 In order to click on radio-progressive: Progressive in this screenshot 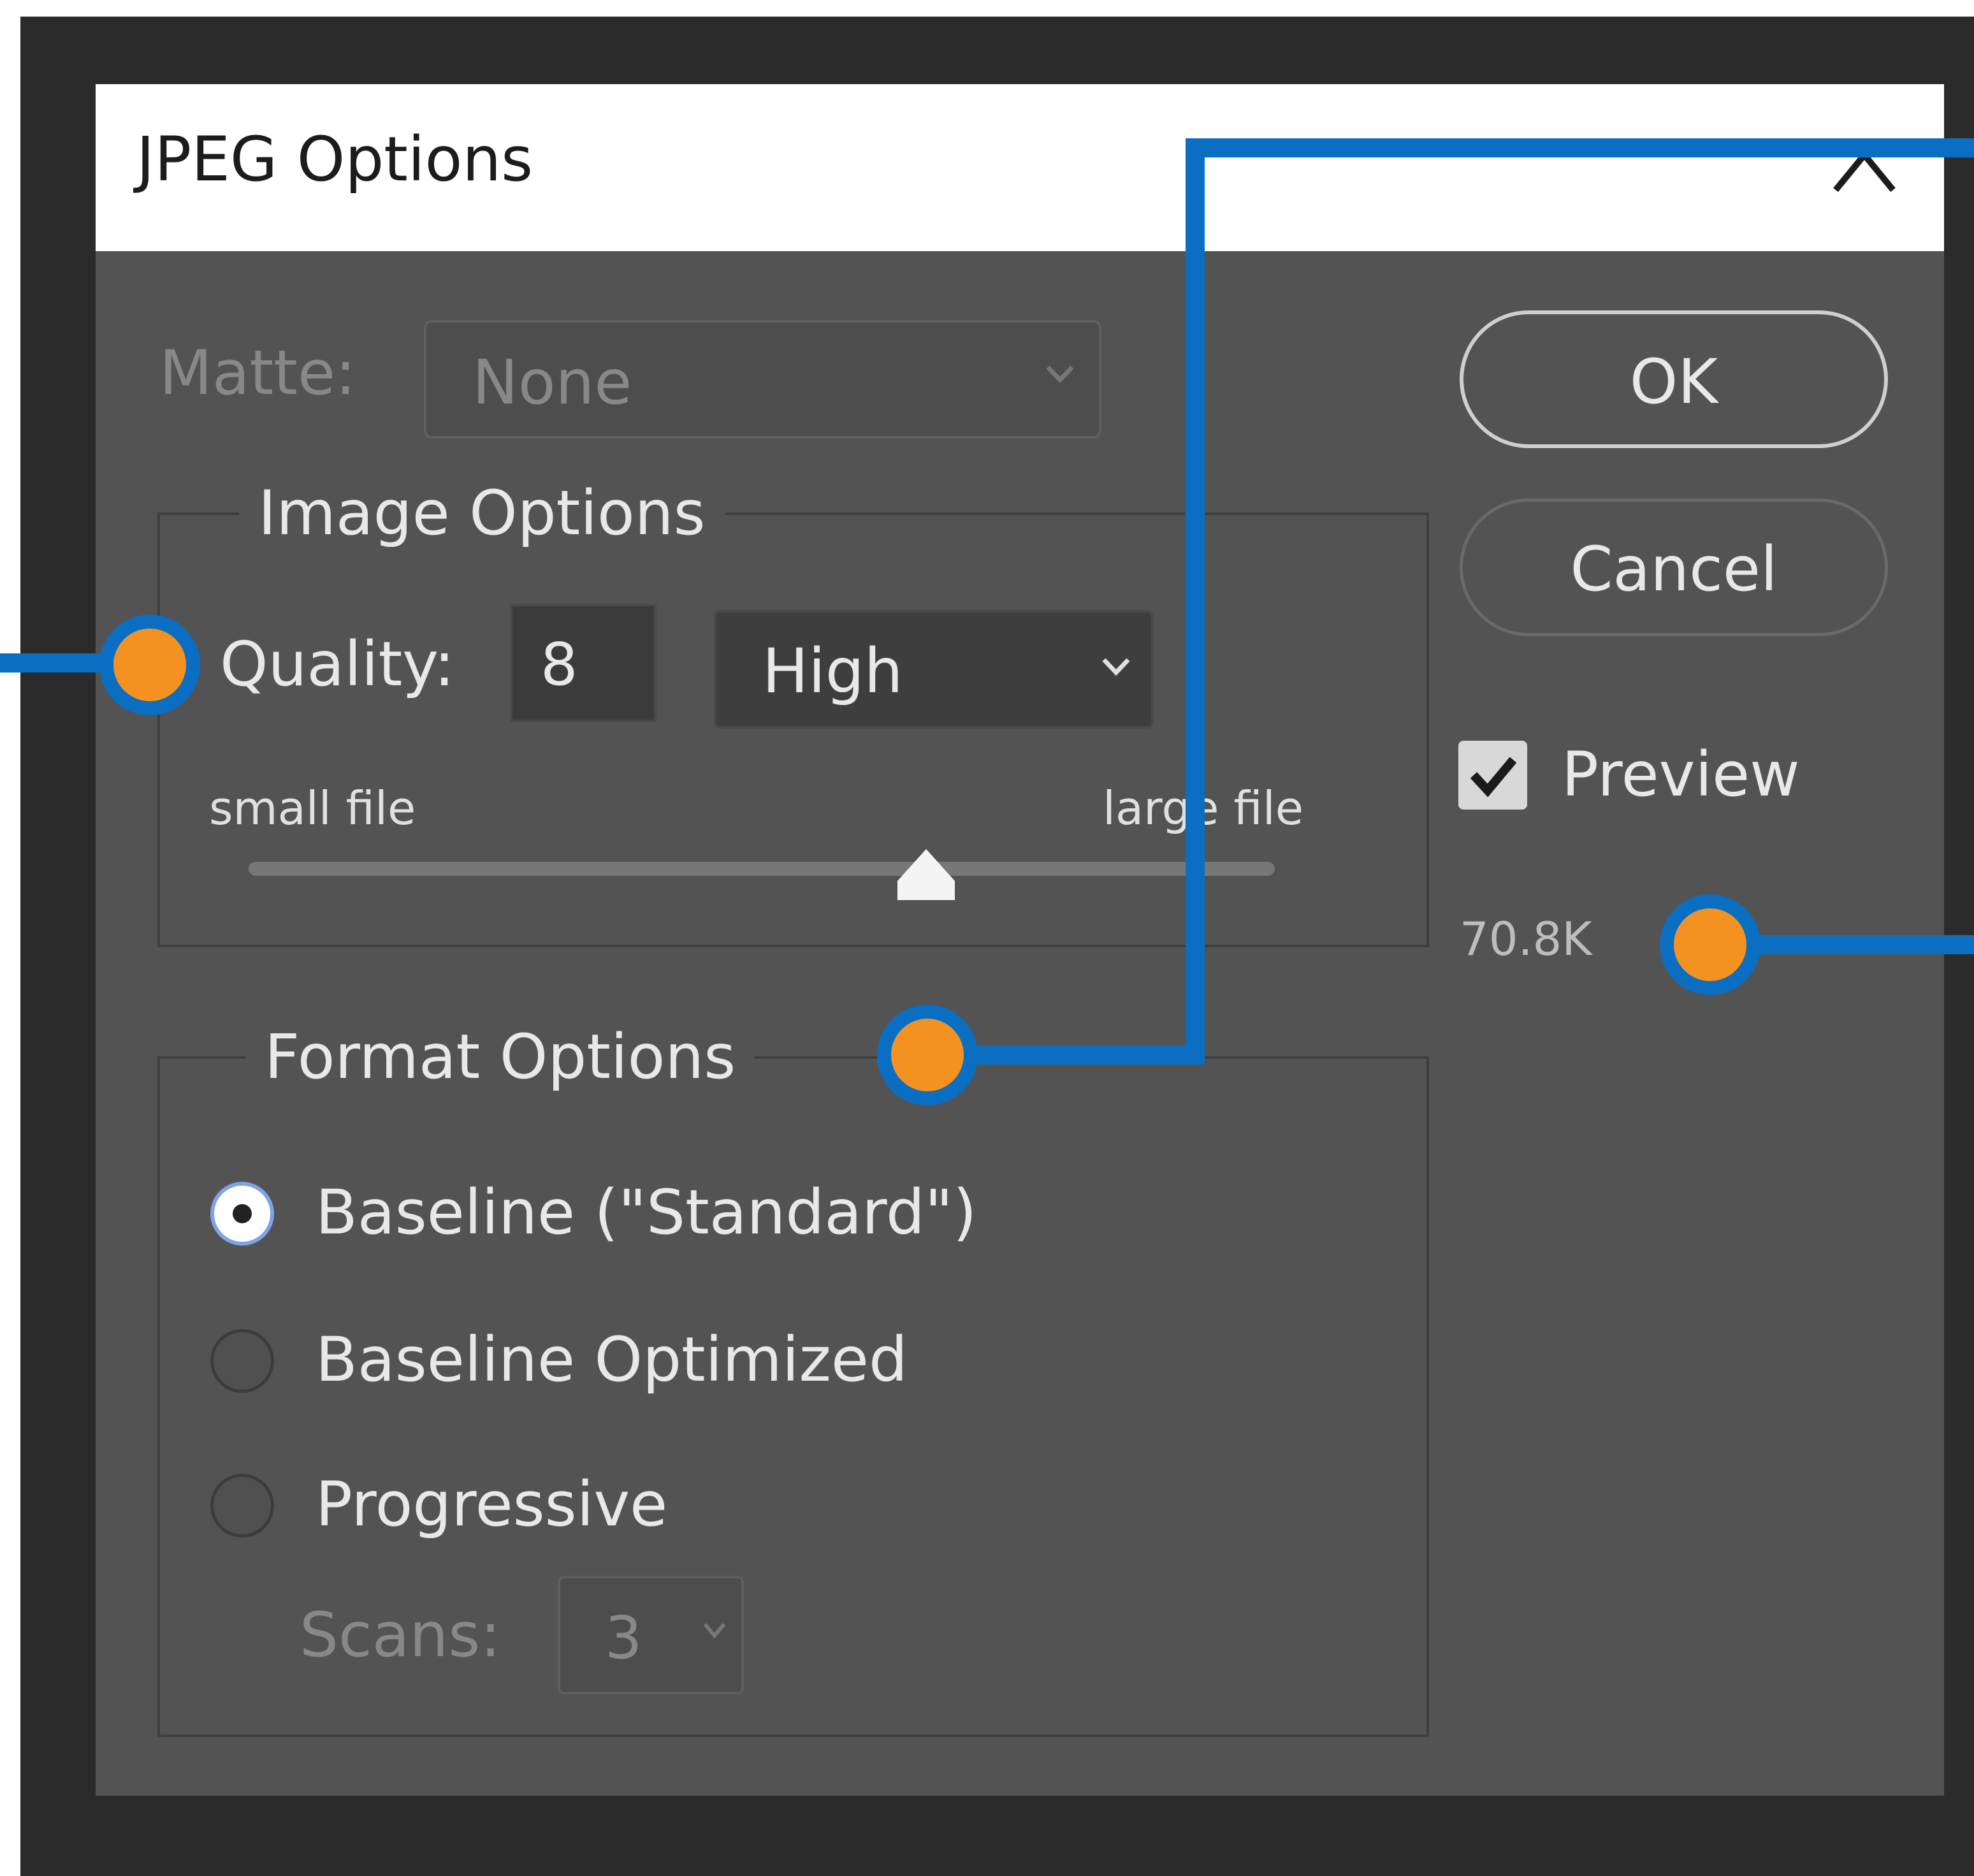, I will do `click(656, 1509)`.